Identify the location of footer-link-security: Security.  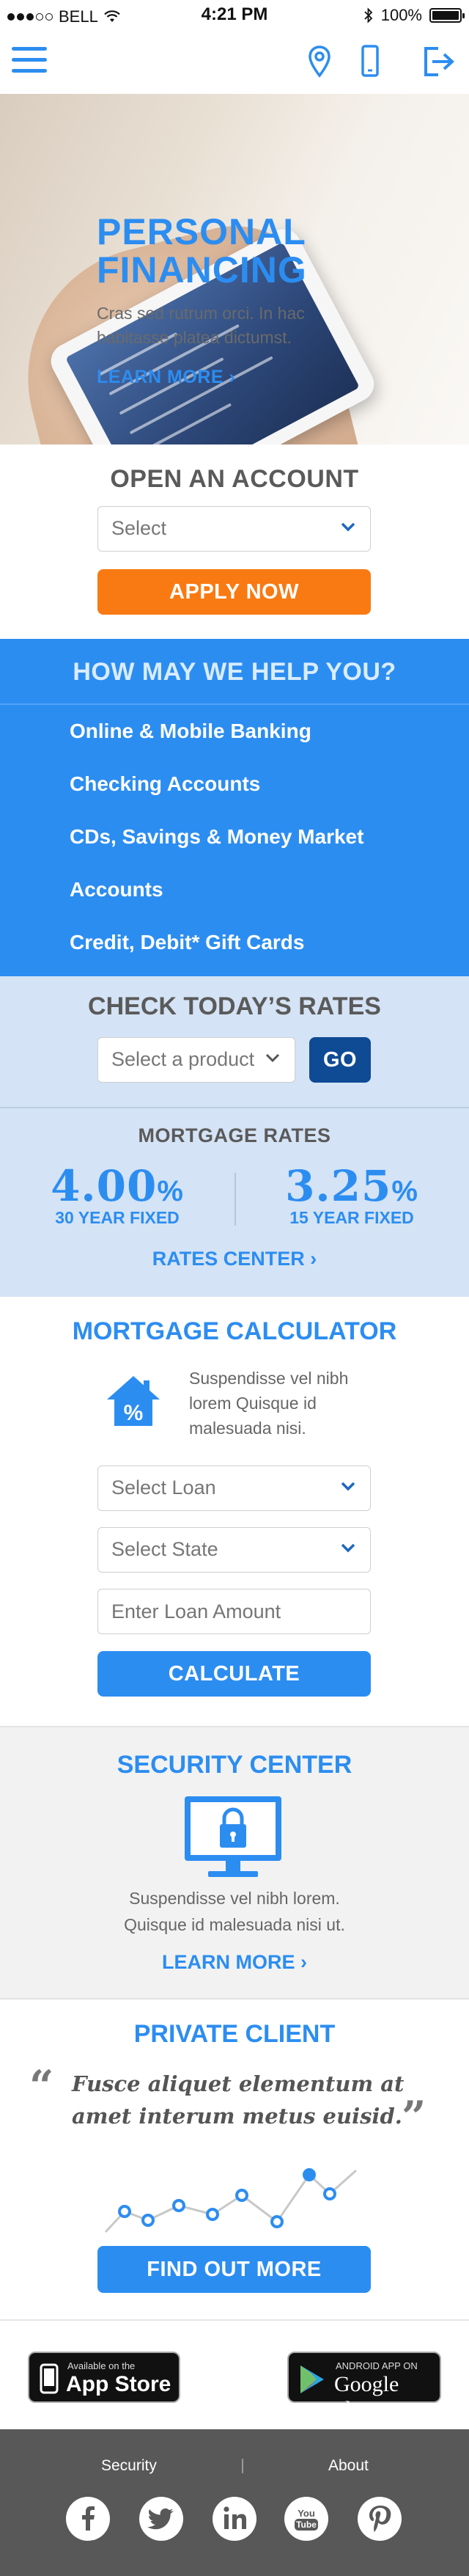
(129, 2466).